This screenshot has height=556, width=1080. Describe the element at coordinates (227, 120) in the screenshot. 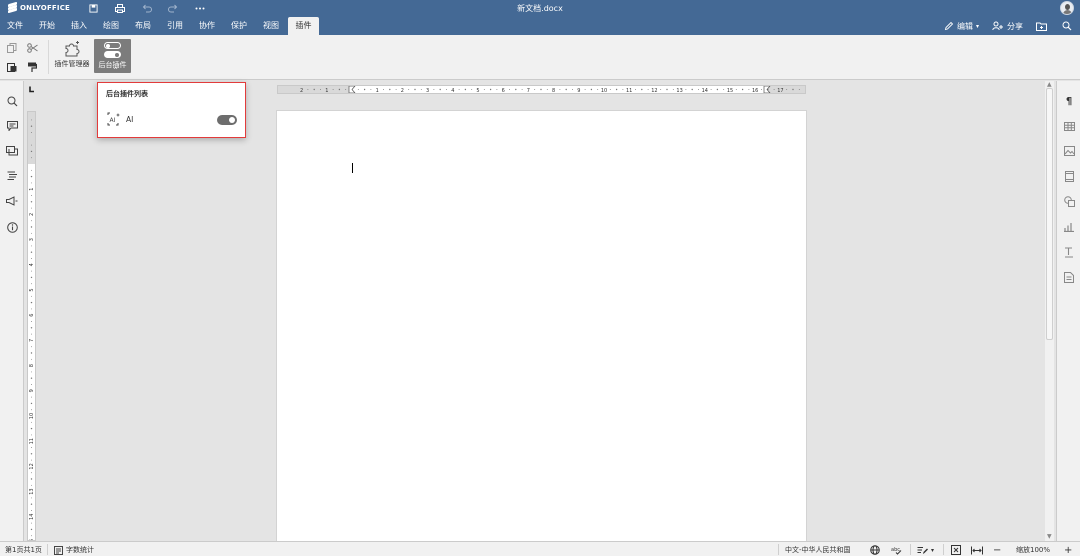

I see `ai-plugin-toggle` at that location.